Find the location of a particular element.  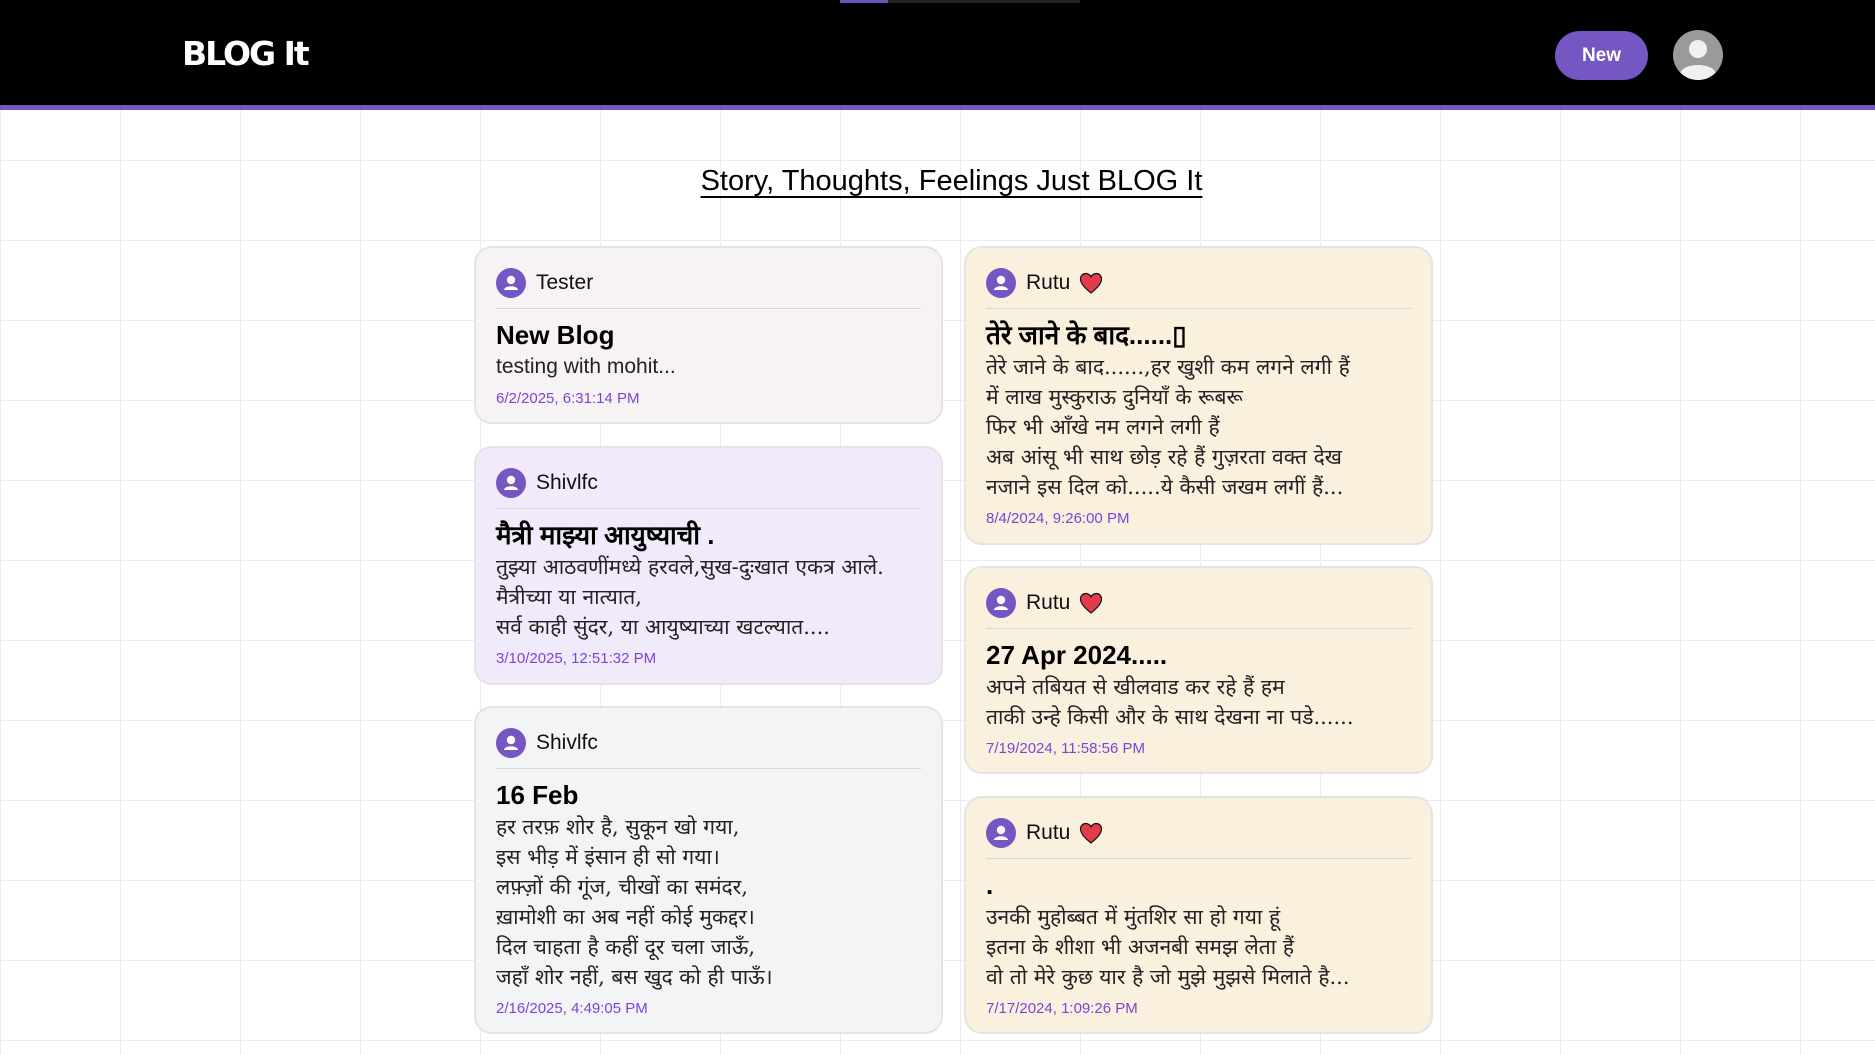

post-title: New Blog is located at coordinates (555, 335).